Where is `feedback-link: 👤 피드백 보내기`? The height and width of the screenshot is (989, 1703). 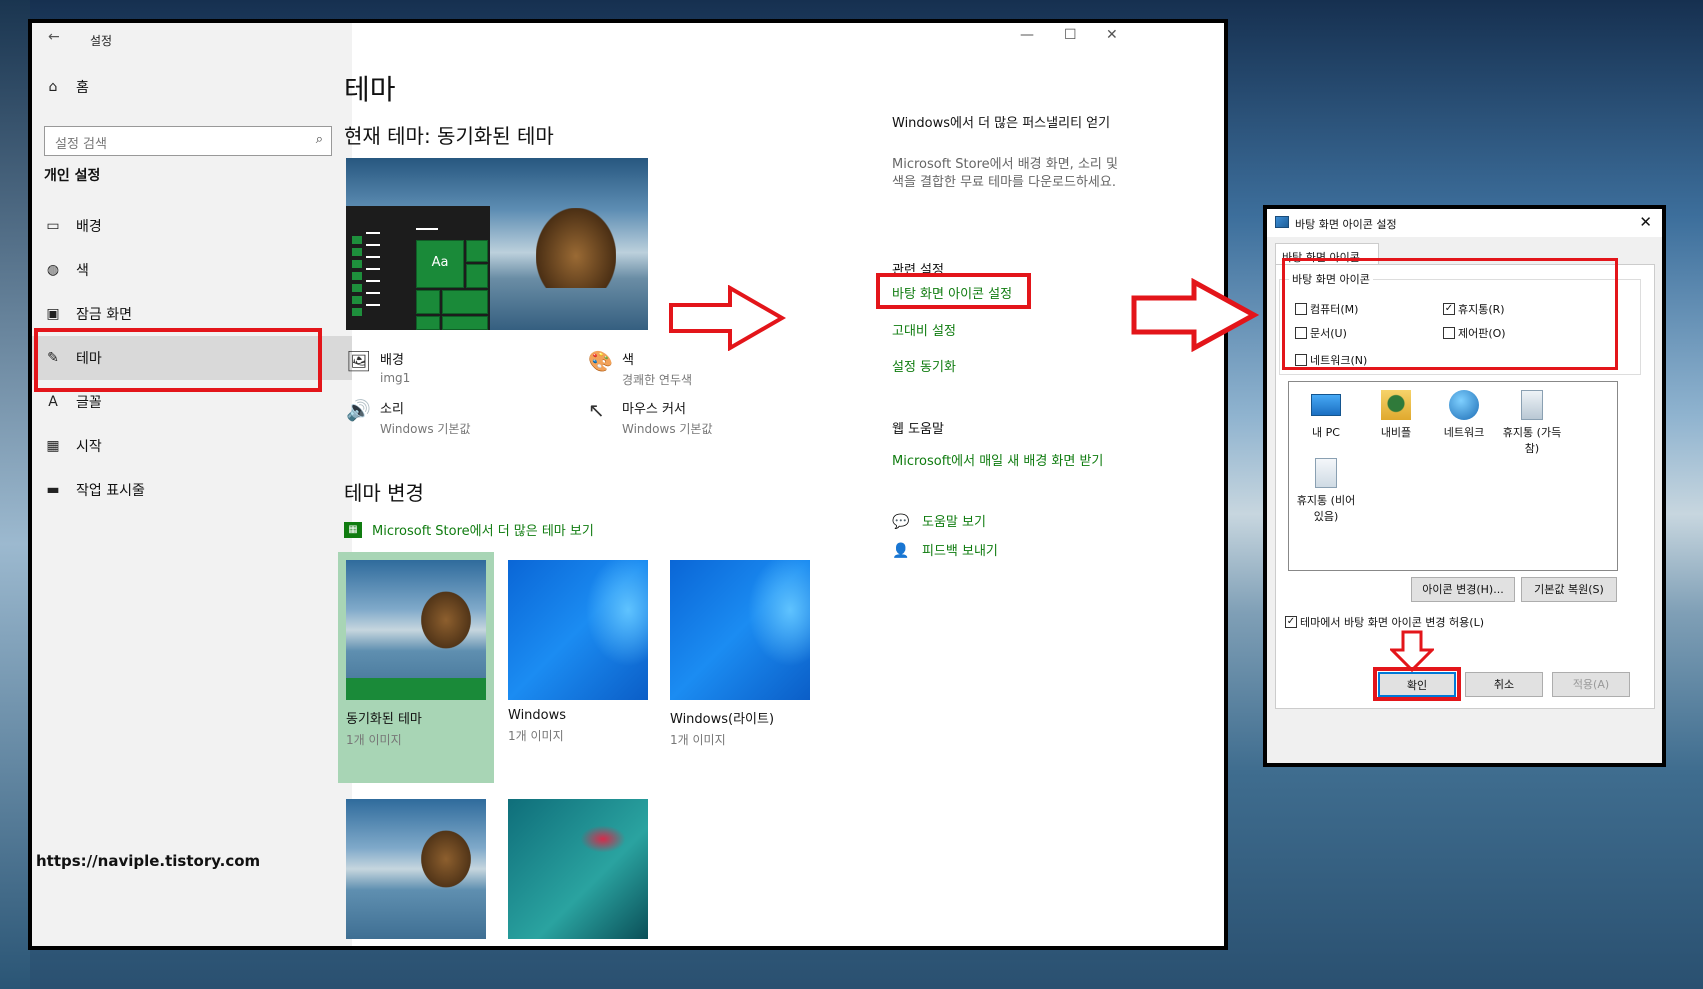
feedback-link: 👤 피드백 보내기 is located at coordinates (945, 549).